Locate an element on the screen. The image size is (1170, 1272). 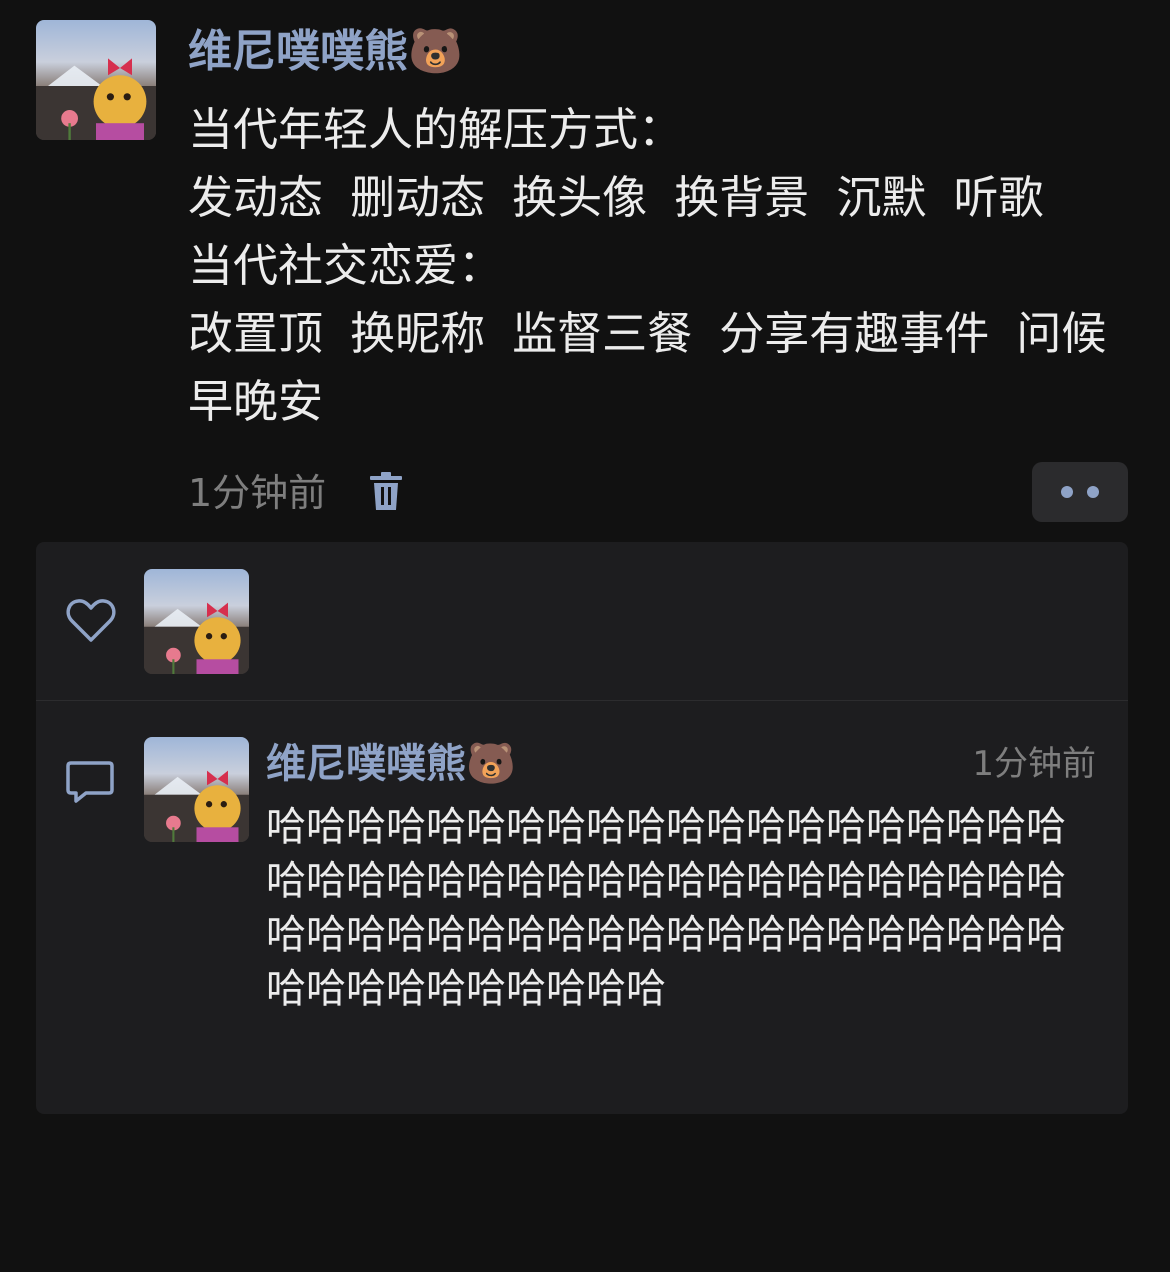
panel-divider is located at coordinates (582, 700).